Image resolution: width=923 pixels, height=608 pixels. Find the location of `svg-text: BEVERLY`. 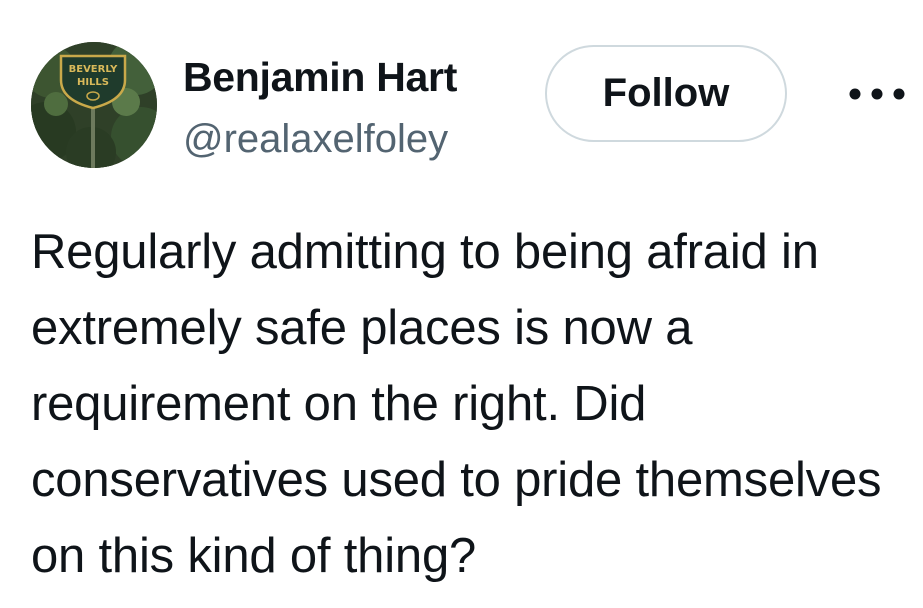

svg-text: BEVERLY is located at coordinates (94, 69).